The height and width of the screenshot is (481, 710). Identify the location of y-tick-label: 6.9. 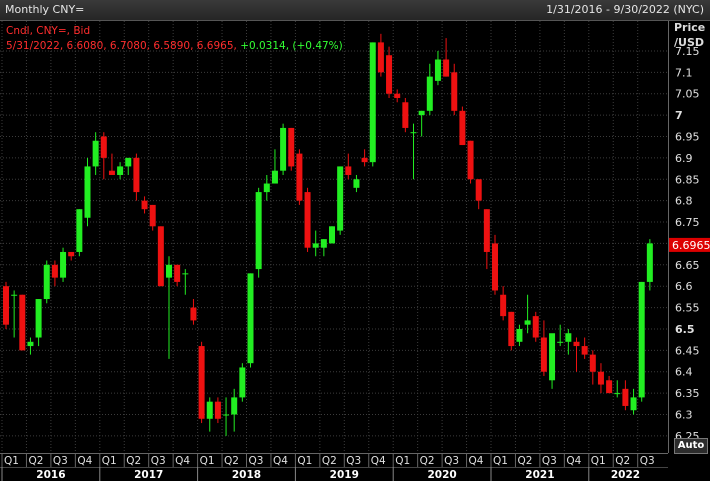
(684, 158).